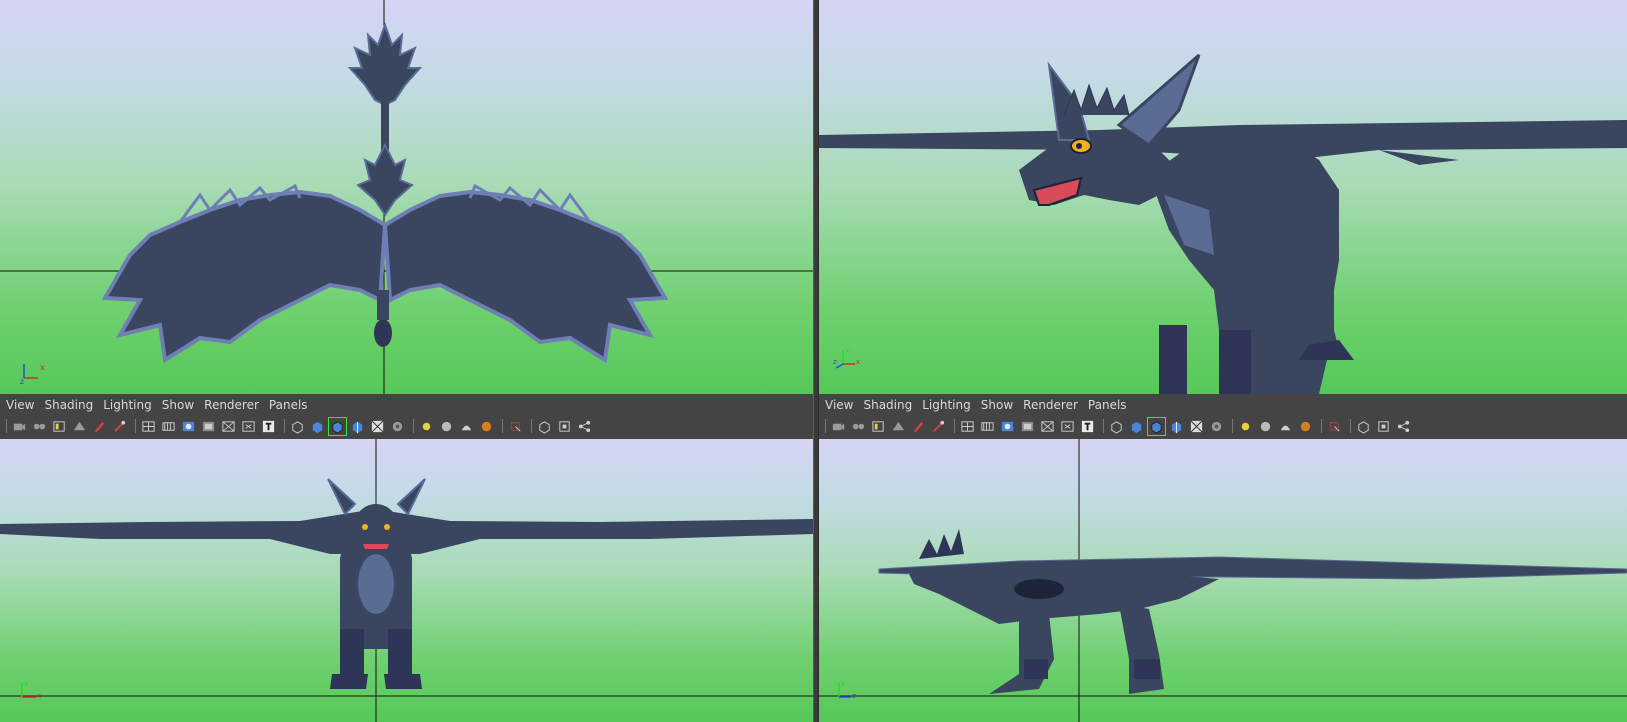 This screenshot has height=722, width=1627. What do you see at coordinates (949, 405) in the screenshot?
I see `panel-menu-lighting-right: Lighting` at bounding box center [949, 405].